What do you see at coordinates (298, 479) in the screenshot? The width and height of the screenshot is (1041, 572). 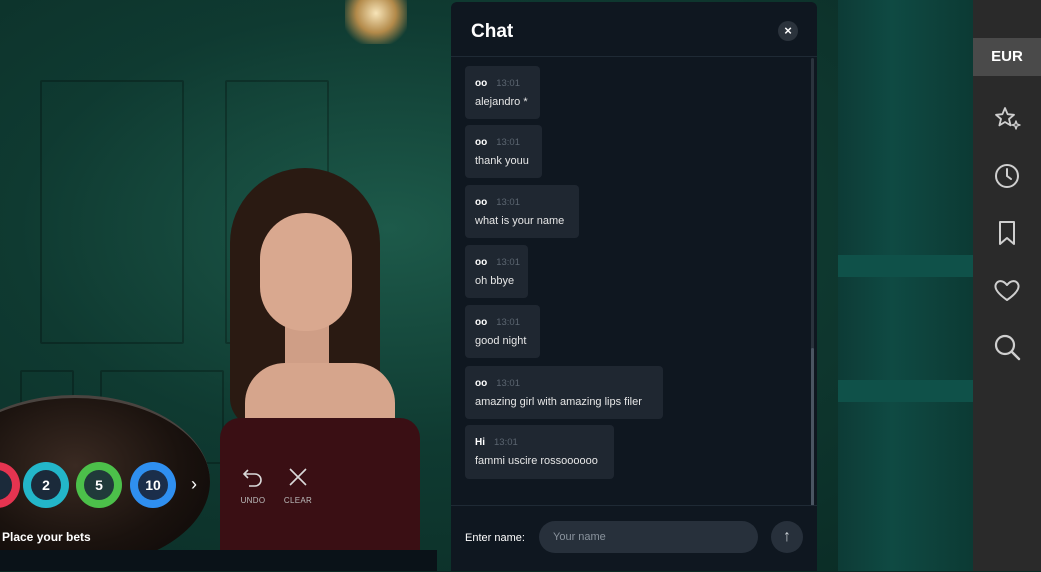 I see `close-icon` at bounding box center [298, 479].